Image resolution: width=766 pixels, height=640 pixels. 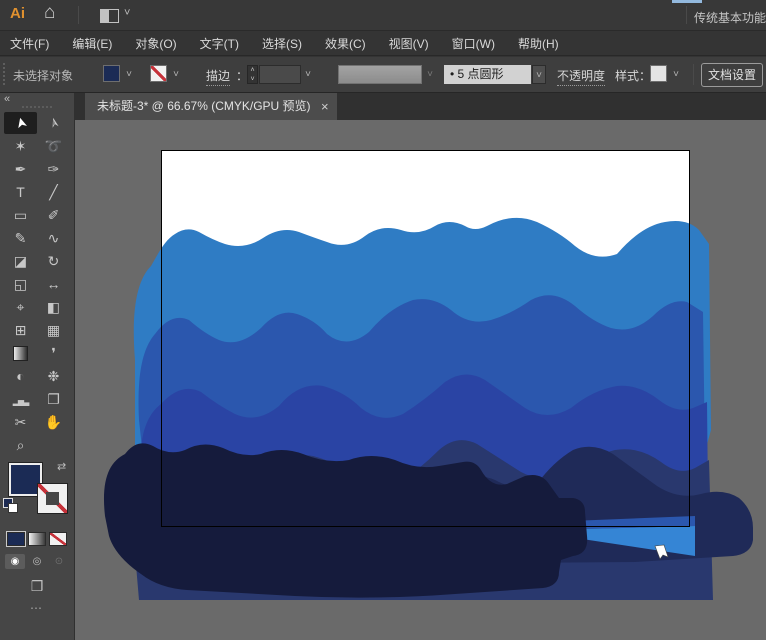 What do you see at coordinates (409, 43) in the screenshot?
I see `menu-item-6: 视图(V)` at bounding box center [409, 43].